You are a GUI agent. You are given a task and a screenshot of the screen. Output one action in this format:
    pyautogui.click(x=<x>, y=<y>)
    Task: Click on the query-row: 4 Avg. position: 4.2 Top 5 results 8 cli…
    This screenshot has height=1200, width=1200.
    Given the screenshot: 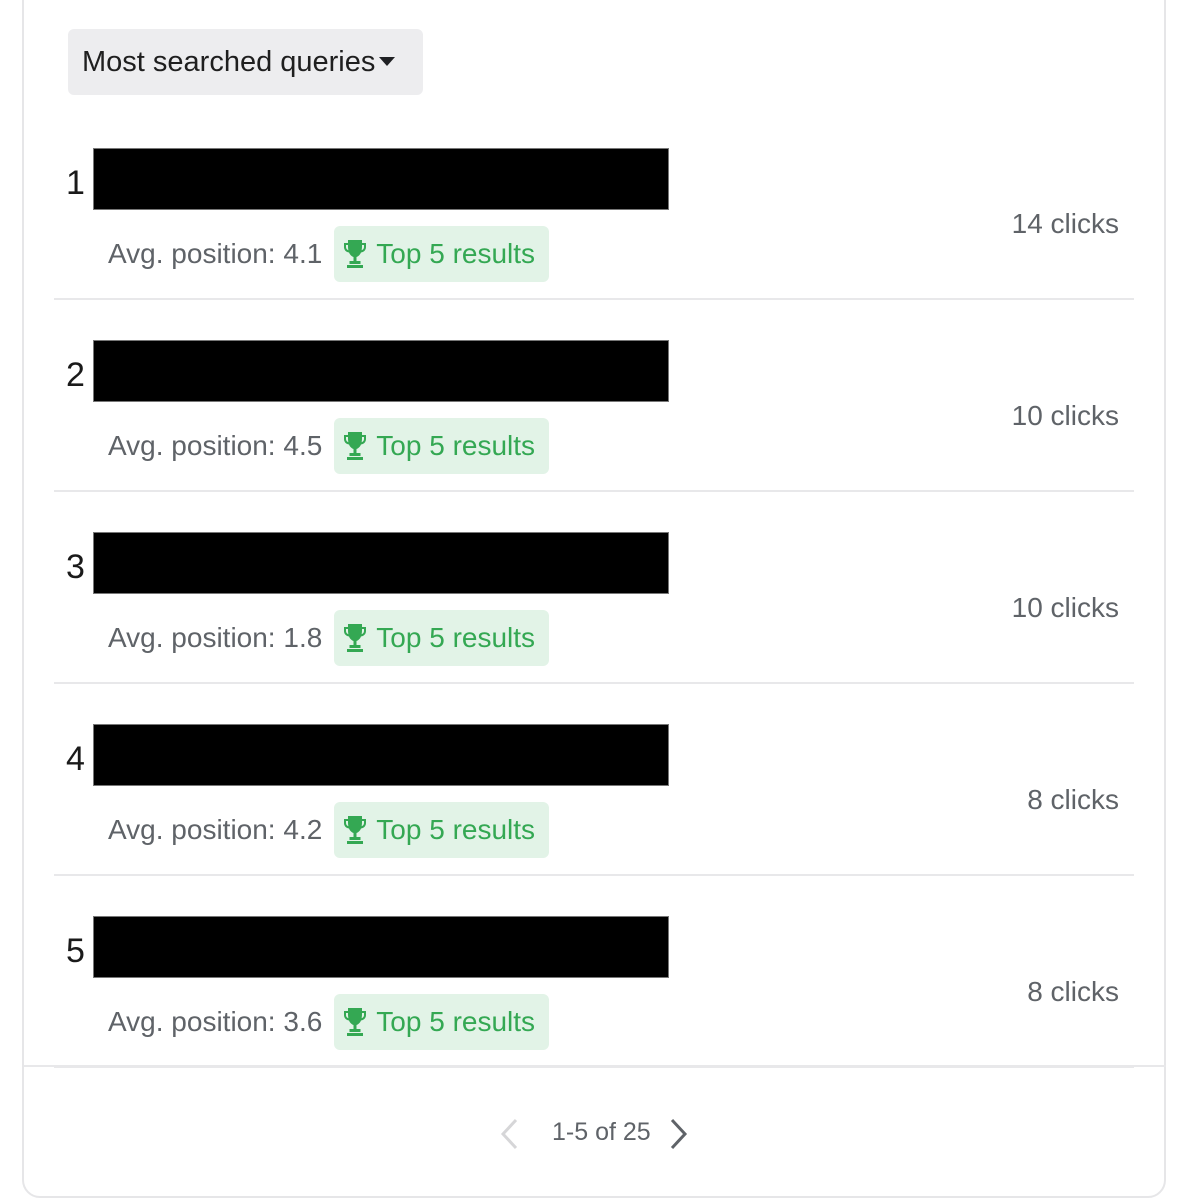 What is the action you would take?
    pyautogui.click(x=594, y=780)
    